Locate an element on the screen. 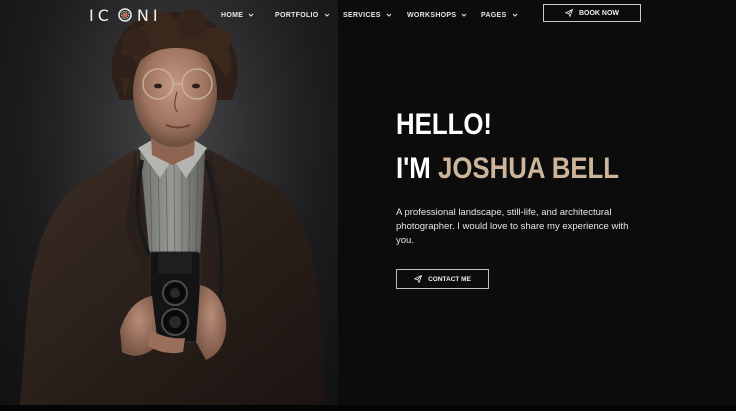 The image size is (736, 411). hero-name: JOSHUA BELL is located at coordinates (528, 168).